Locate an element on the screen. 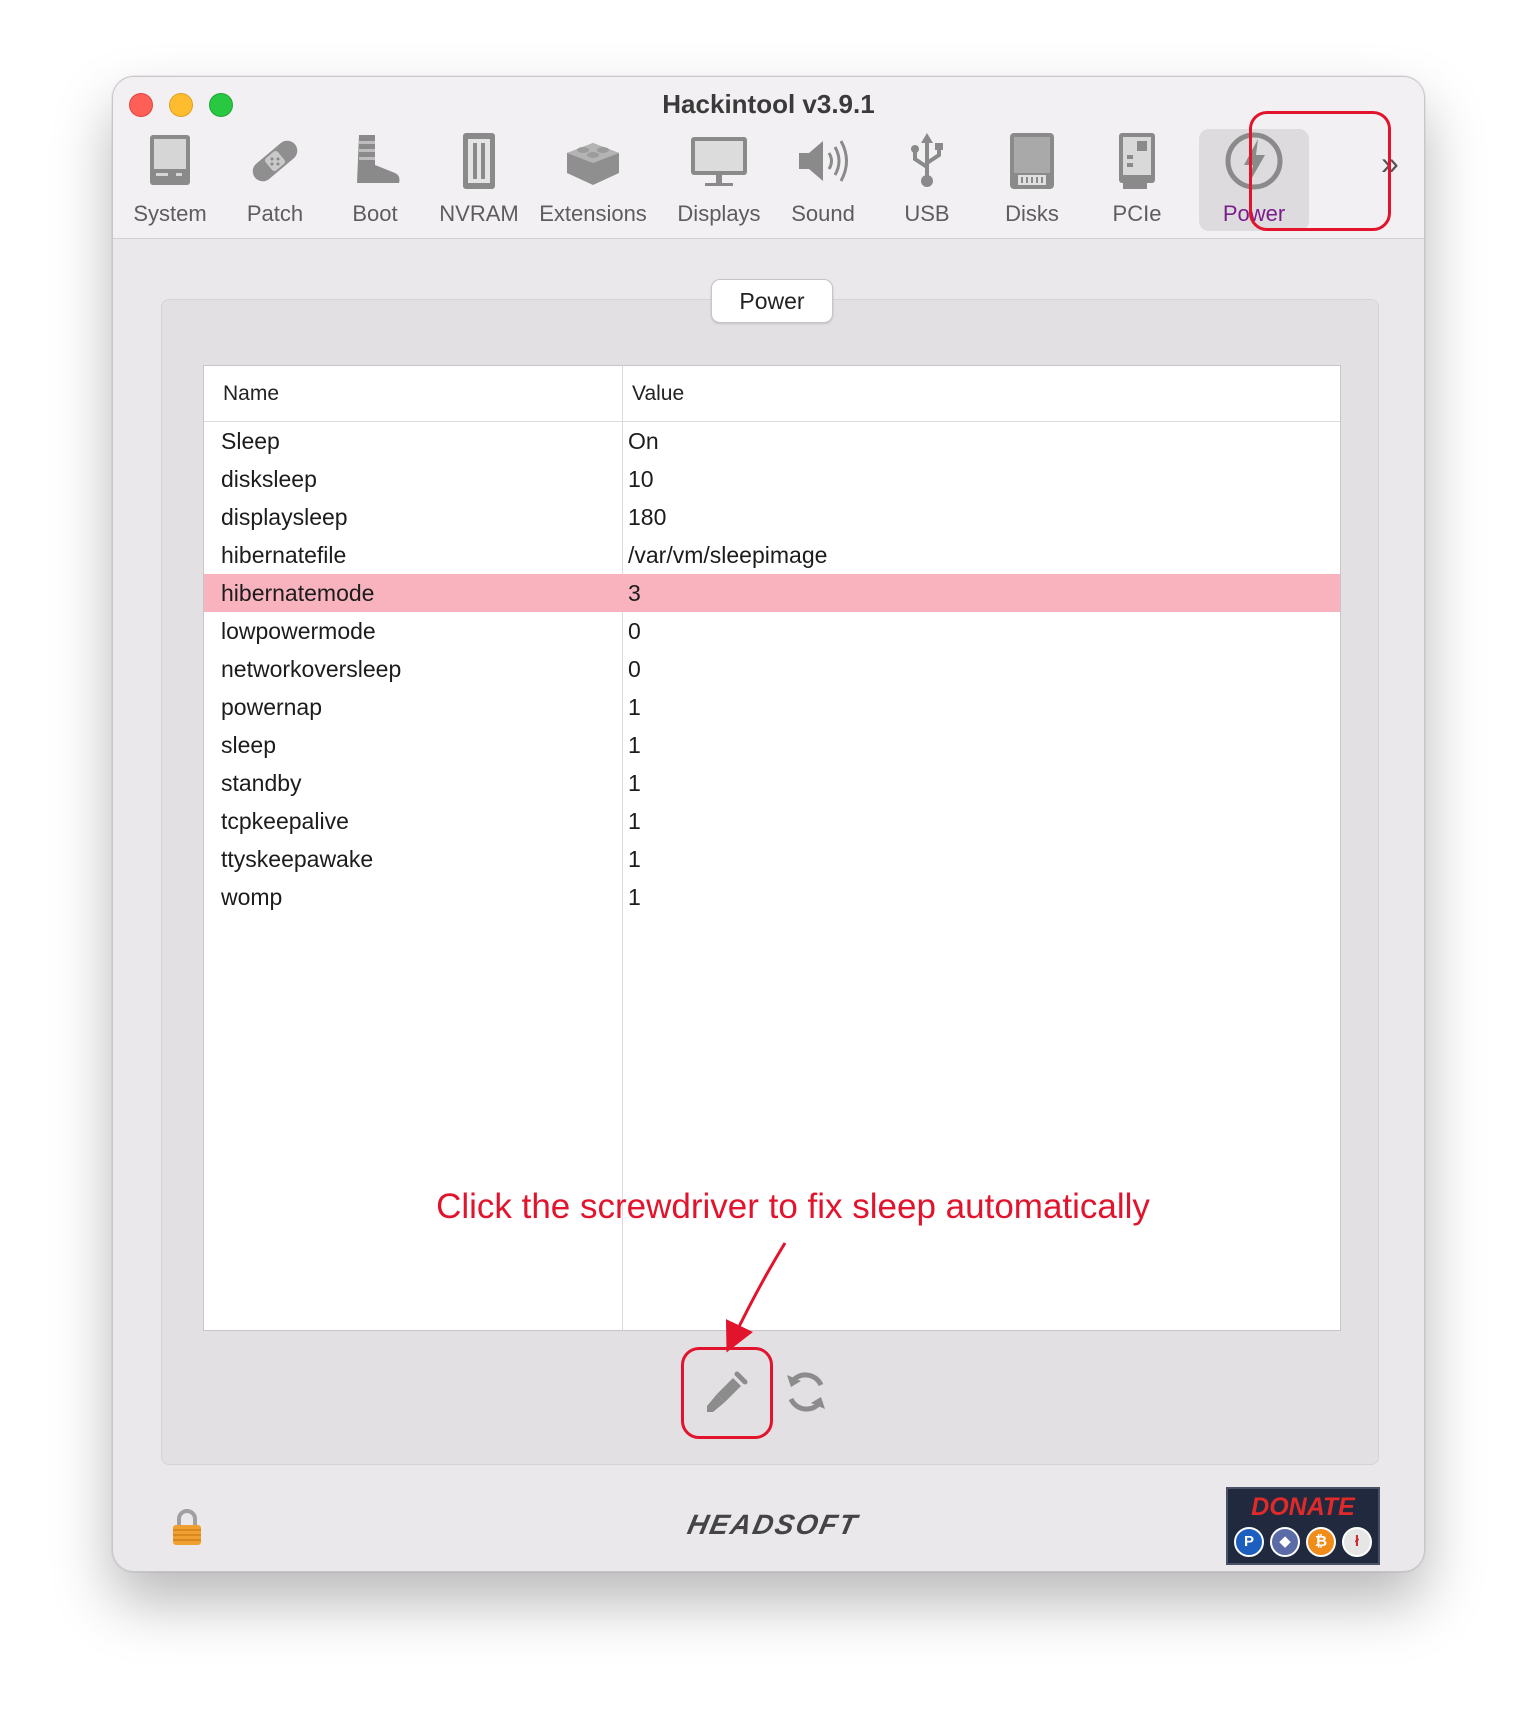 Image resolution: width=1536 pixels, height=1720 pixels. toolbar-item-system: System is located at coordinates (170, 180).